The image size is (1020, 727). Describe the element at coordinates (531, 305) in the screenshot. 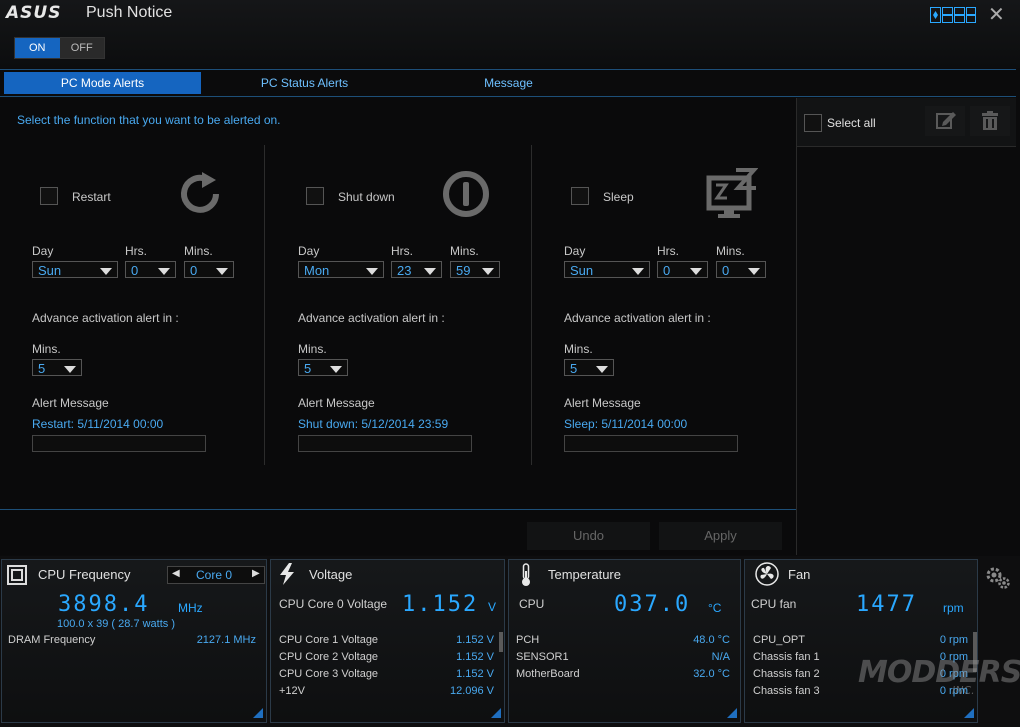

I see `column-divider` at that location.